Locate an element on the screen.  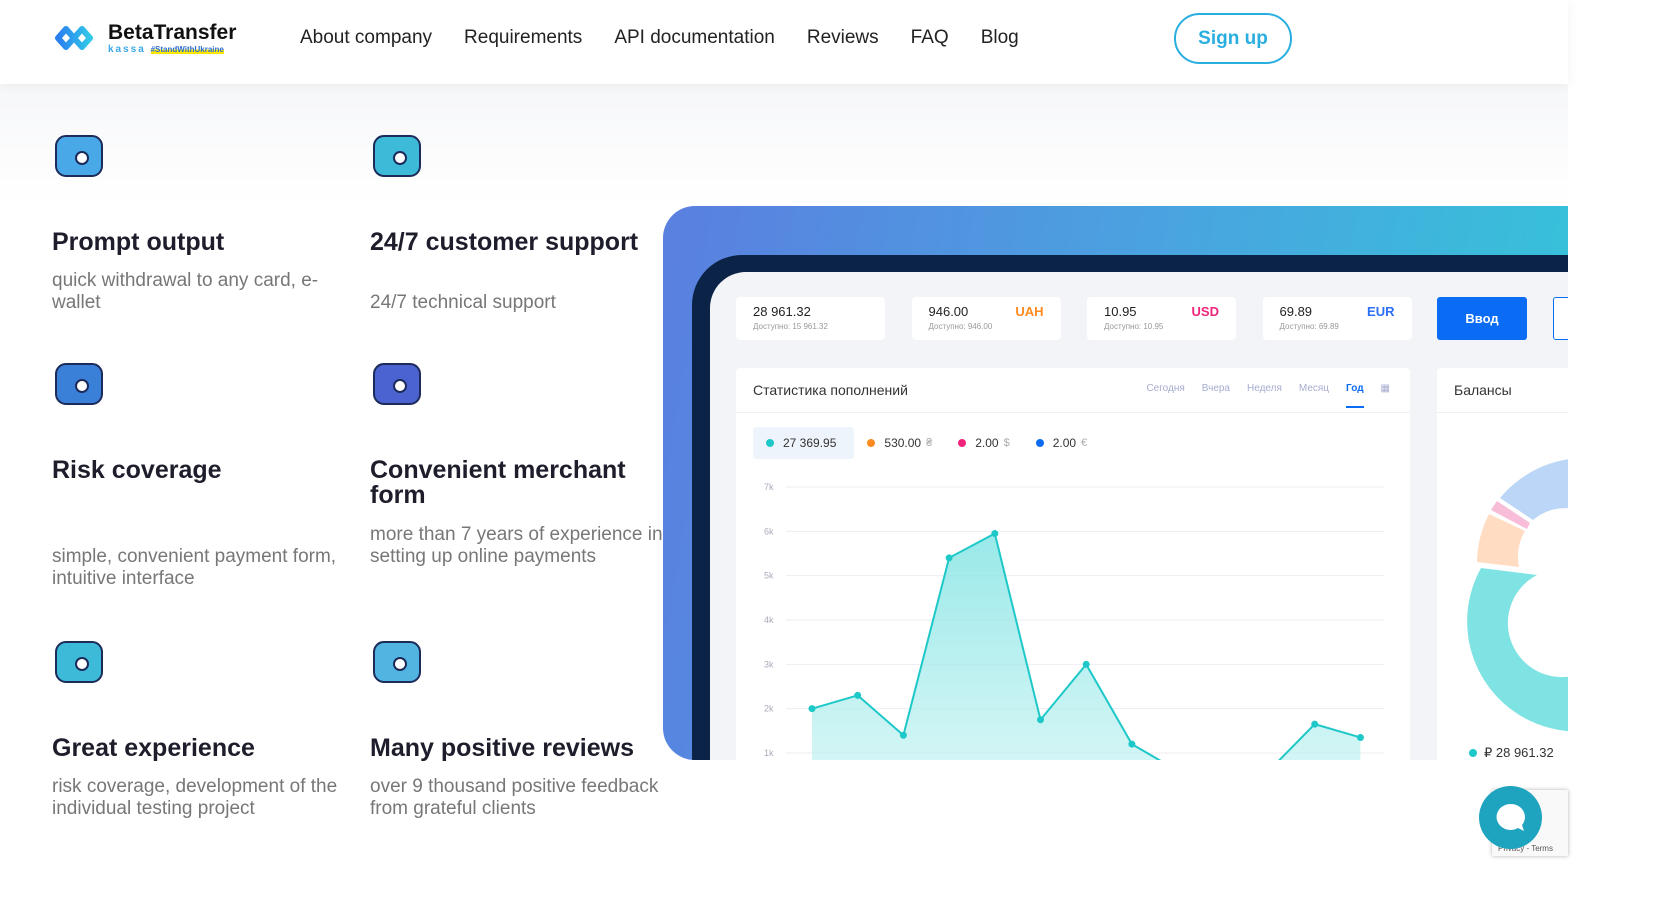
feature-title: Risk coverage is located at coordinates (137, 470).